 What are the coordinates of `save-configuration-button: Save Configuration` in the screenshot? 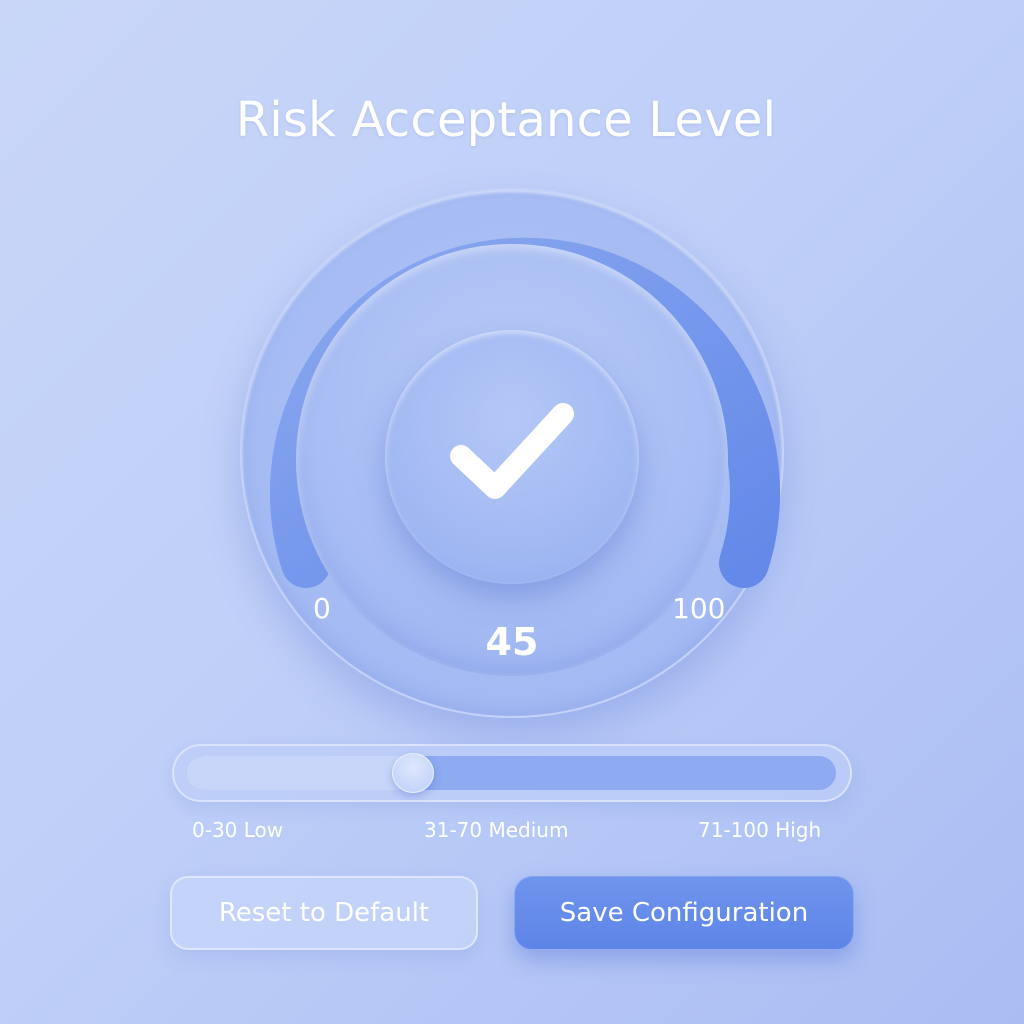 It's located at (684, 913).